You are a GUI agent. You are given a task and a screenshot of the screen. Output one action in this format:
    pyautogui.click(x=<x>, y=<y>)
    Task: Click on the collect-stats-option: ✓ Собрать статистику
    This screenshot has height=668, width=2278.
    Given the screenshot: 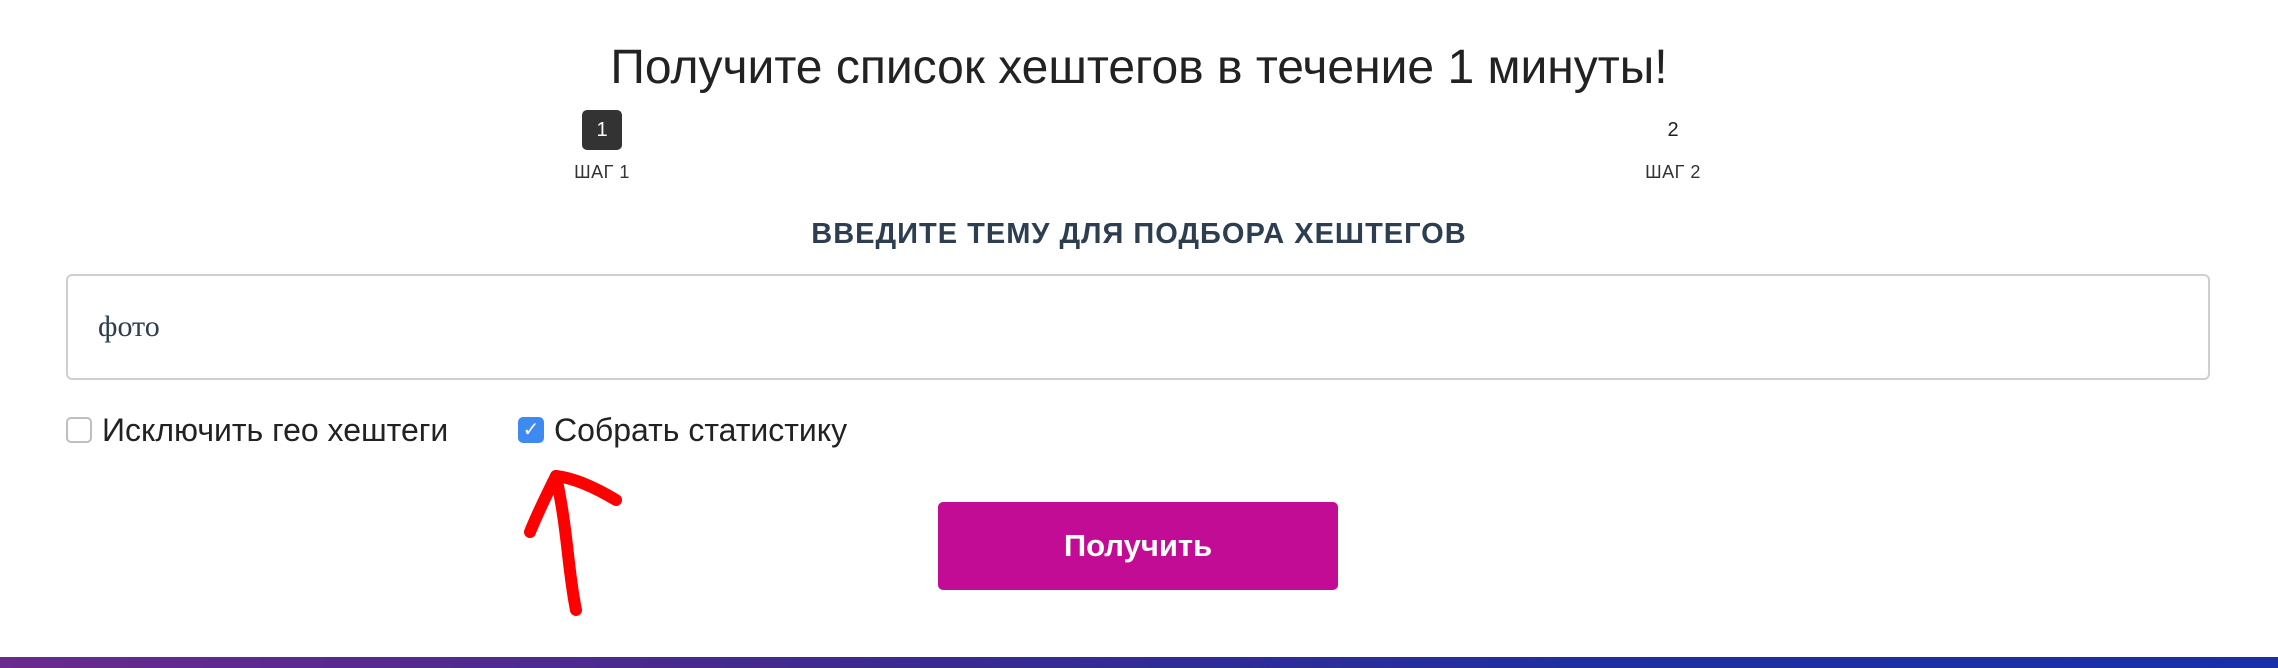 What is the action you would take?
    pyautogui.click(x=682, y=430)
    